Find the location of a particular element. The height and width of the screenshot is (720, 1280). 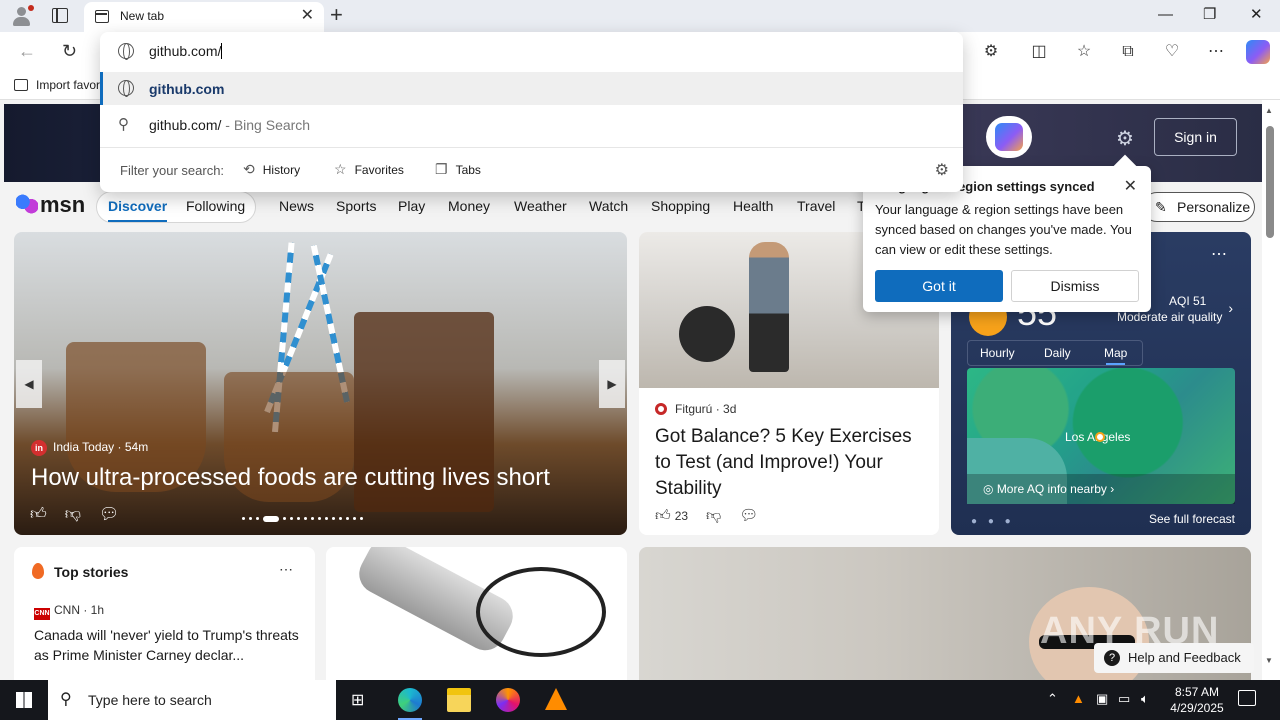

hero-actions: 👍︎ 👎︎ 💬︎ is located at coordinates (83, 514).